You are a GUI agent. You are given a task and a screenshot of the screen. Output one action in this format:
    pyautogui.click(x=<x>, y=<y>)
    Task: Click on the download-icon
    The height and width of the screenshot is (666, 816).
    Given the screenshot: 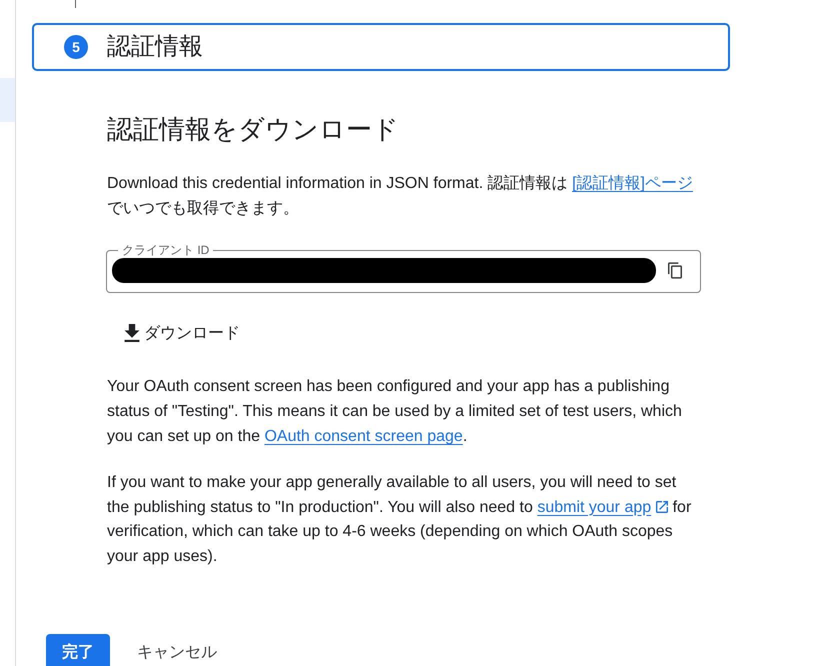 What is the action you would take?
    pyautogui.click(x=132, y=333)
    